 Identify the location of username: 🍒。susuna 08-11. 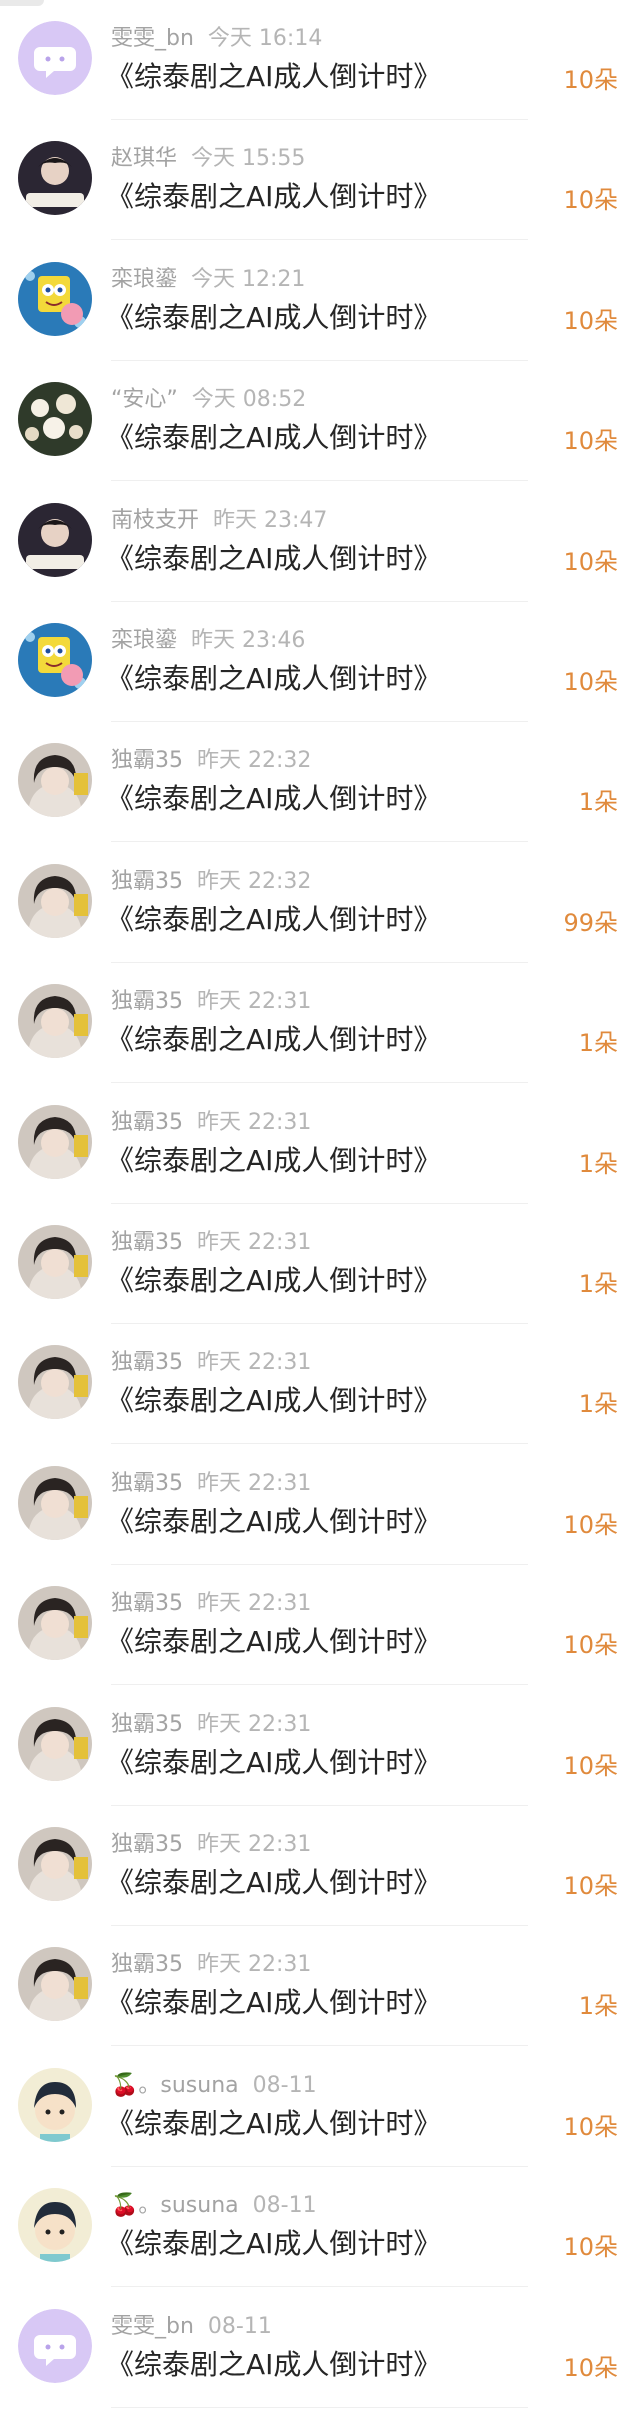
(214, 2203).